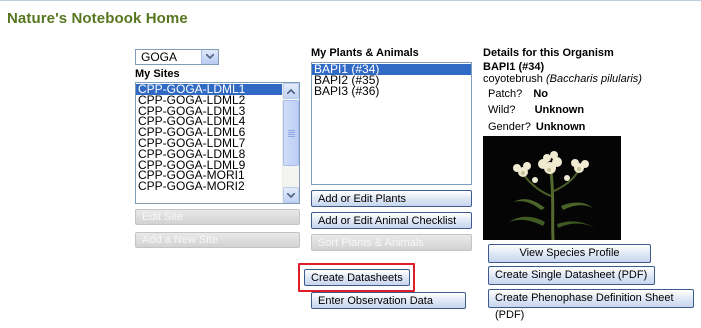  What do you see at coordinates (391, 220) in the screenshot?
I see `add-edit-animal-button: Add or Edit Animal Checklist` at bounding box center [391, 220].